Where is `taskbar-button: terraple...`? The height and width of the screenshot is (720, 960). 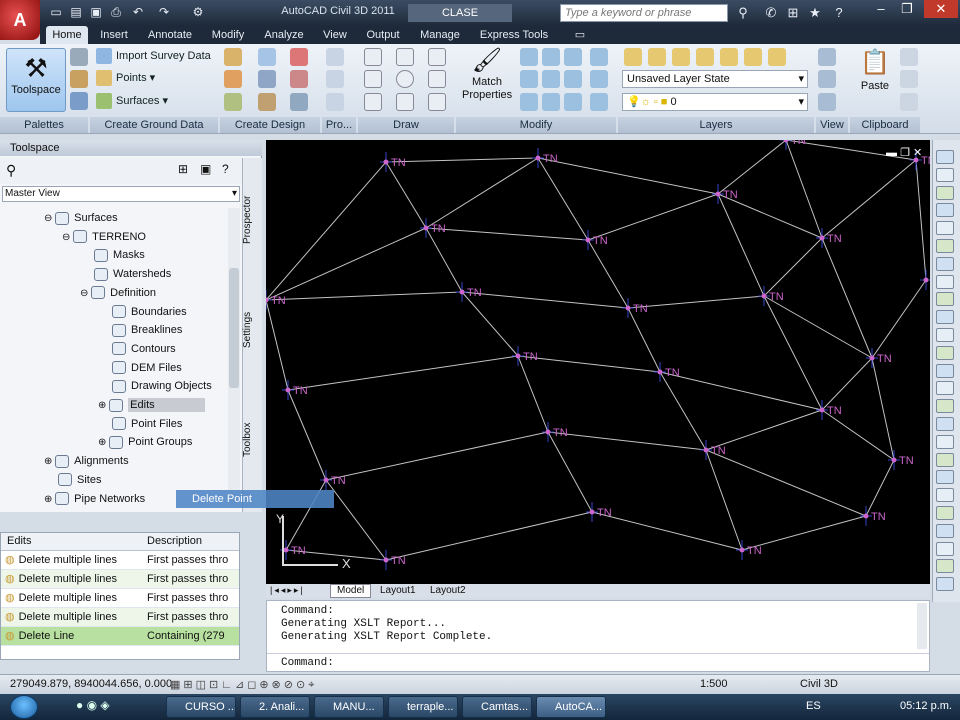
taskbar-button: terraple... is located at coordinates (423, 707).